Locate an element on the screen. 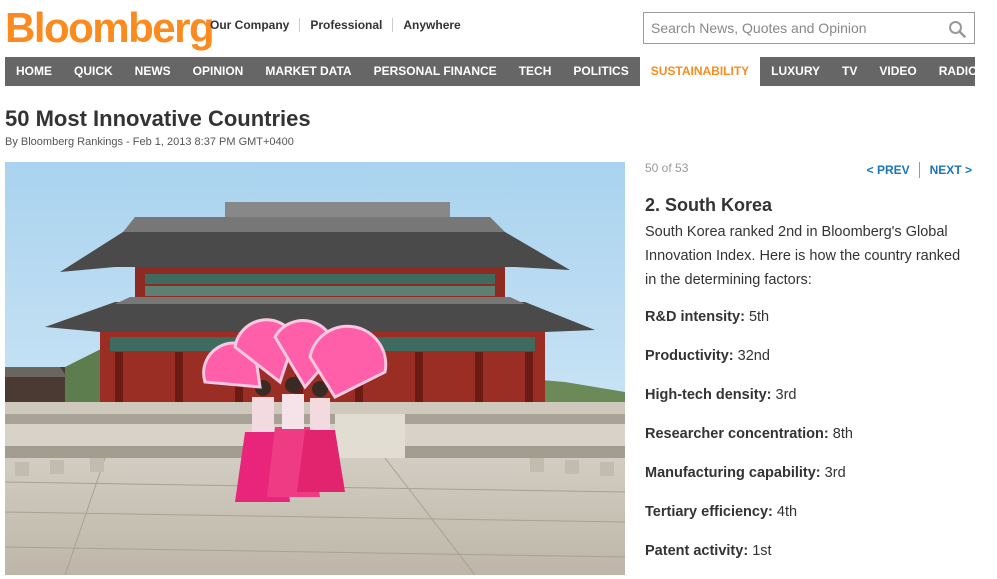 The height and width of the screenshot is (579, 997). nav-personal-finance: PERSONAL FINANCE is located at coordinates (435, 71).